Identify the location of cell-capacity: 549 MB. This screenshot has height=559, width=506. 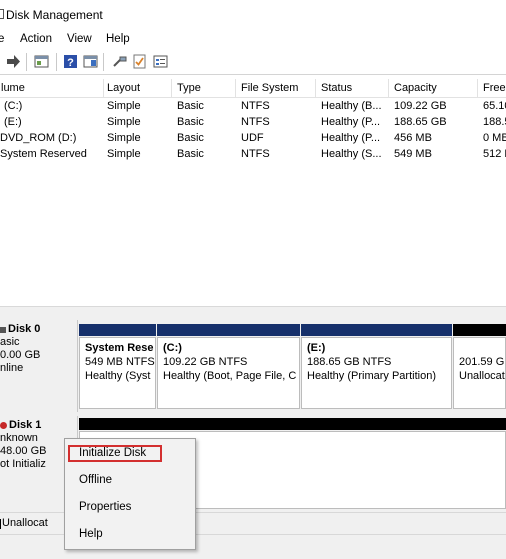
(413, 154).